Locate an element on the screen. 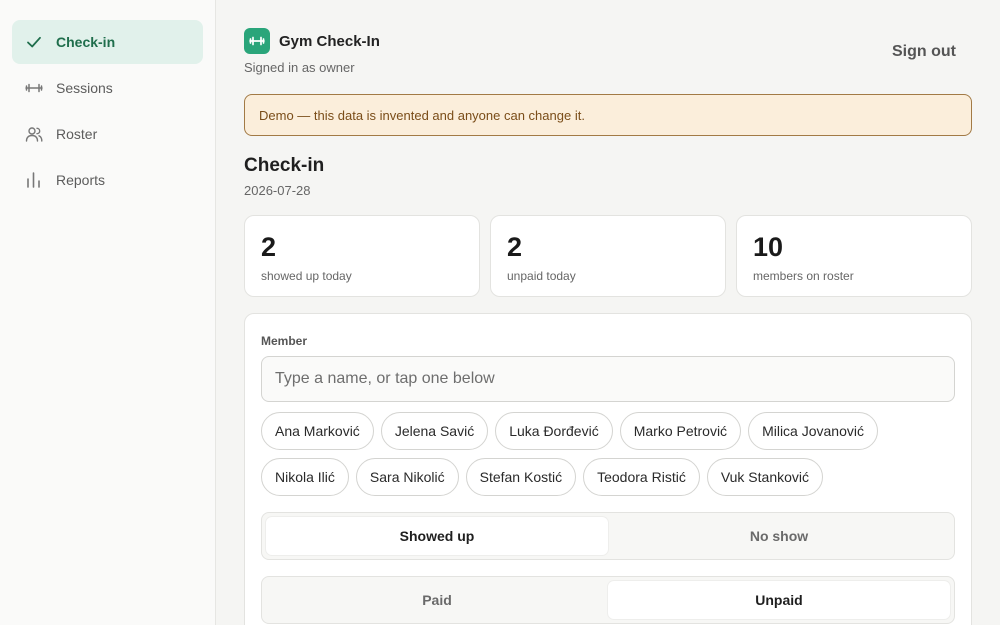 The width and height of the screenshot is (1000, 625). stat-value: 10 is located at coordinates (768, 247).